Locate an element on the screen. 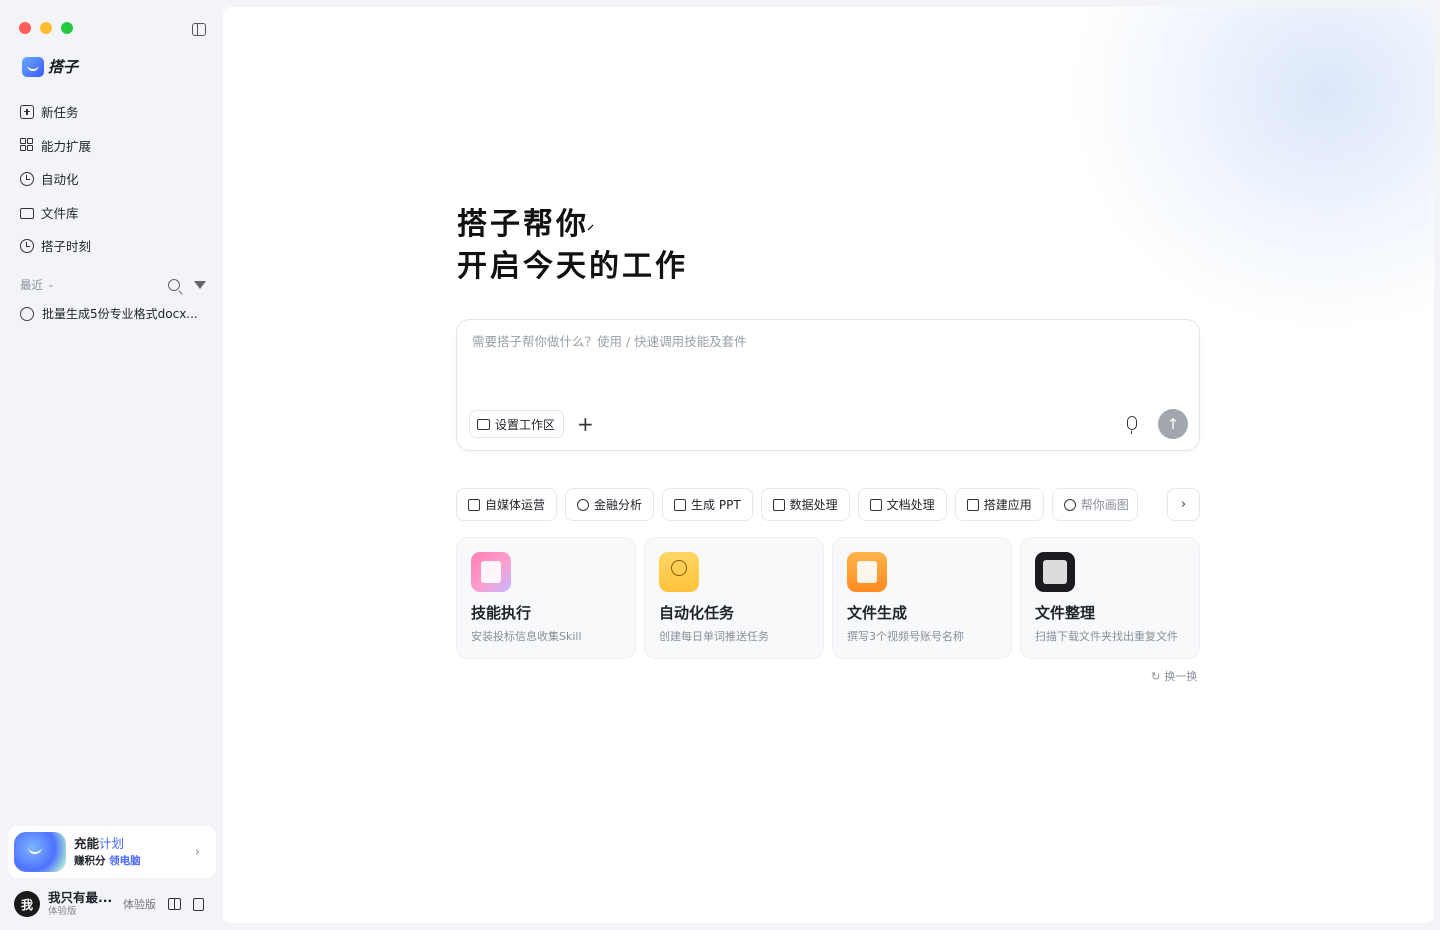 The height and width of the screenshot is (930, 1440). set-workspace-button: 设置工作区 is located at coordinates (517, 424).